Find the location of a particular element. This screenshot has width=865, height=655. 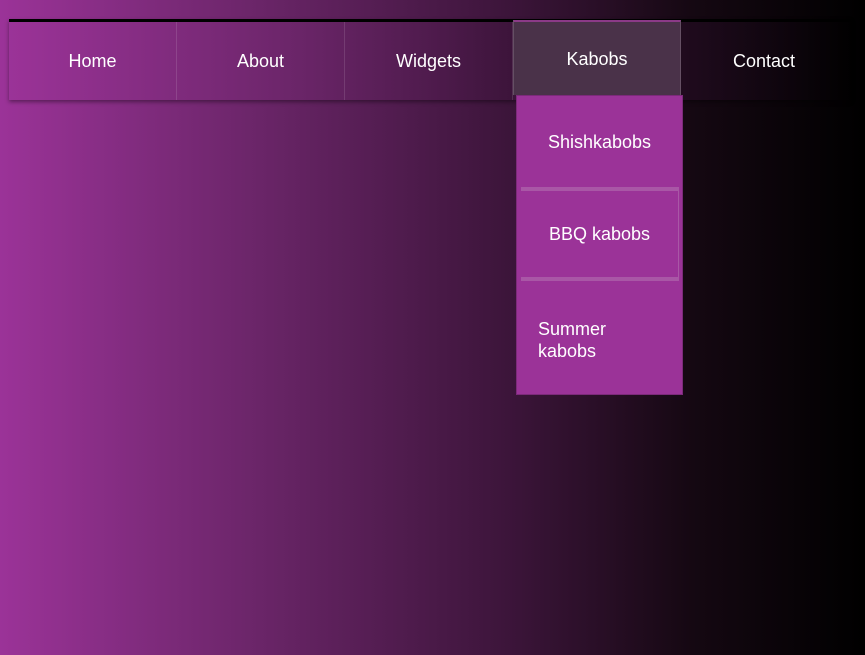

dropdown-item-summer-kabobs: Summer kabobs is located at coordinates (603, 340).